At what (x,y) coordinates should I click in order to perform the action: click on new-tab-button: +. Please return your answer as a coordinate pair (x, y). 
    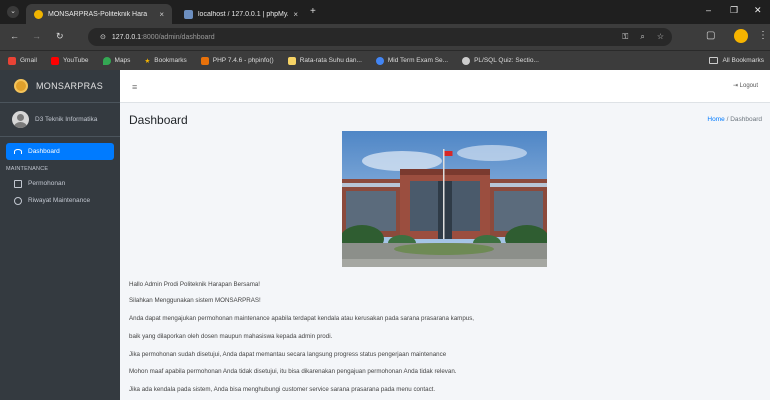
    Looking at the image, I should click on (313, 11).